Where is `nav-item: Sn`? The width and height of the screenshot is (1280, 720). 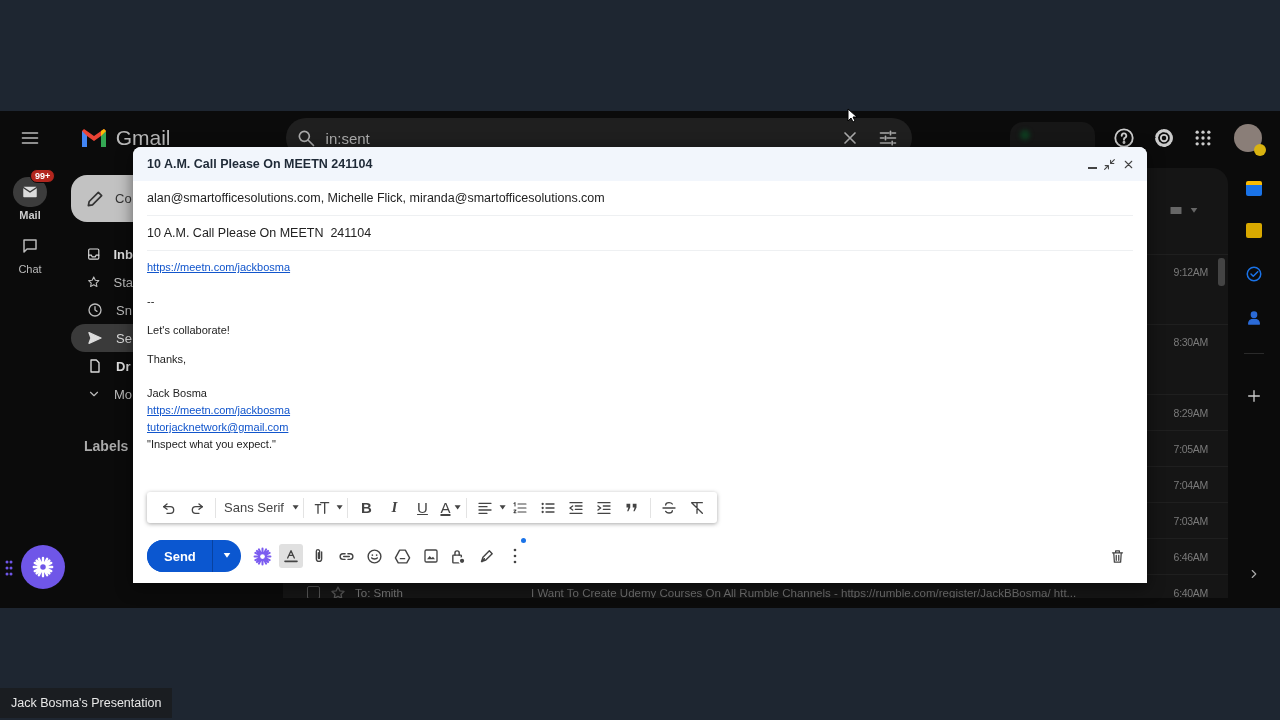 nav-item: Sn is located at coordinates (102, 310).